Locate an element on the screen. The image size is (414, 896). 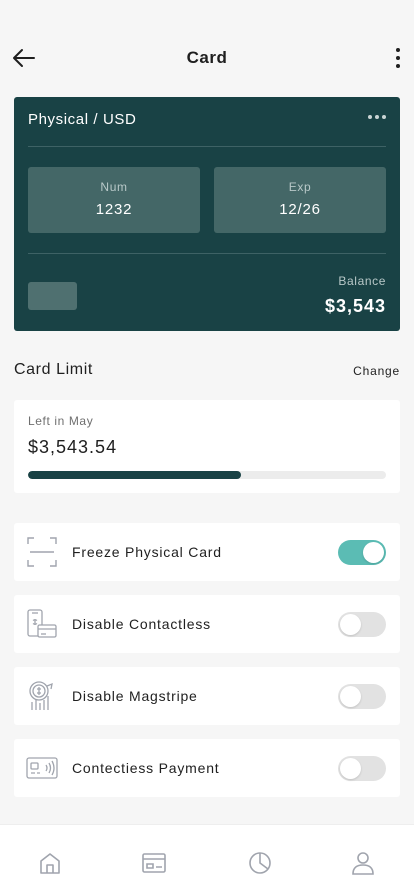
setting-label: Disable Magstripe is located at coordinates (135, 696).